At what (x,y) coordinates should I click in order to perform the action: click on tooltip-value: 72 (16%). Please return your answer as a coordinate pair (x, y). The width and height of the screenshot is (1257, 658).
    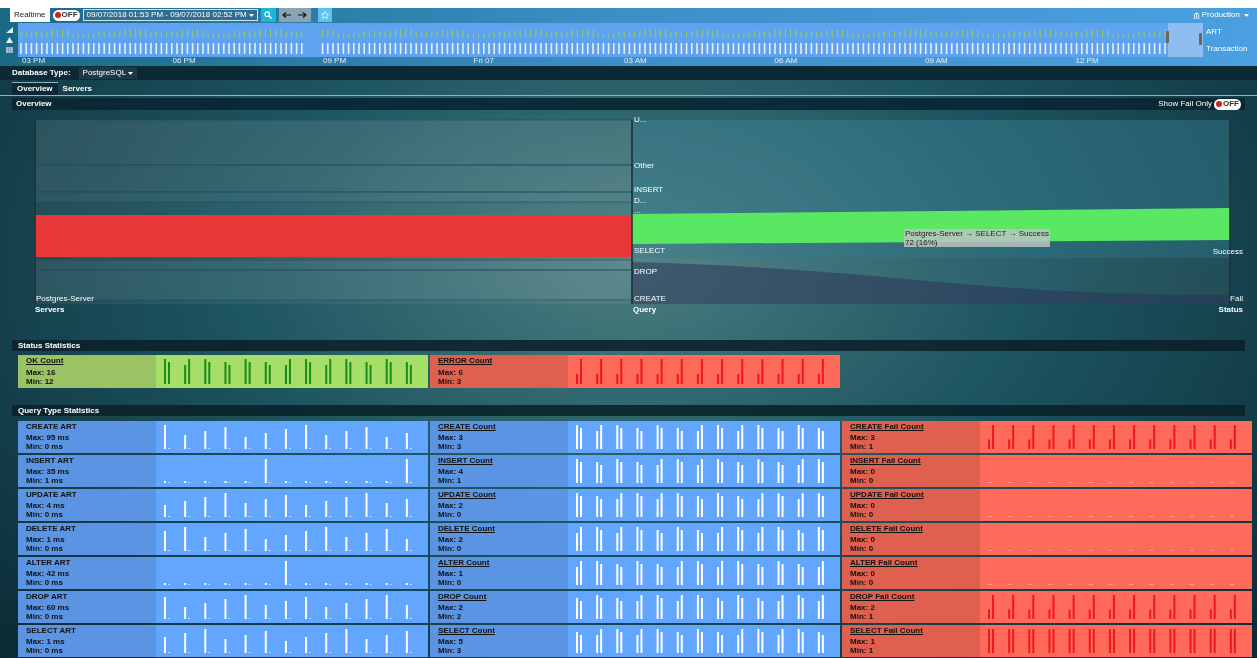
    Looking at the image, I should click on (922, 242).